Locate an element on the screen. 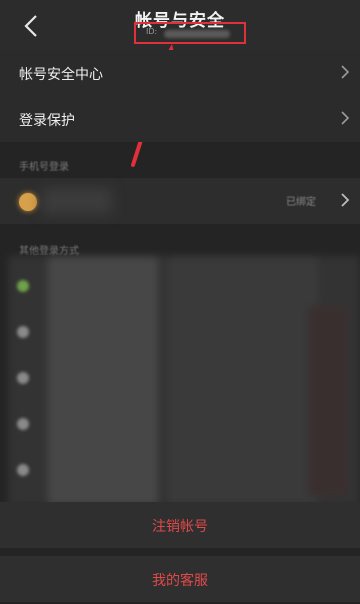  avatar is located at coordinates (28, 202).